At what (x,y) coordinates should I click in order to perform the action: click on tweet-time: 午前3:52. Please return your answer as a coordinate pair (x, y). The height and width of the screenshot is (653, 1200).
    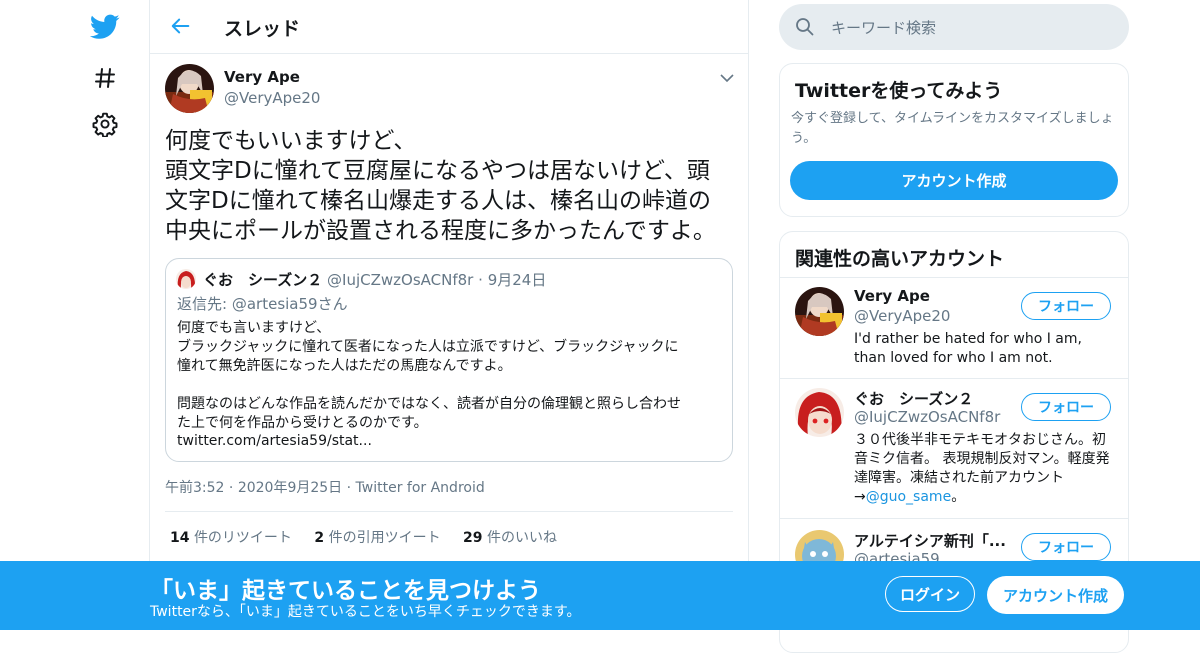
    Looking at the image, I should click on (194, 488).